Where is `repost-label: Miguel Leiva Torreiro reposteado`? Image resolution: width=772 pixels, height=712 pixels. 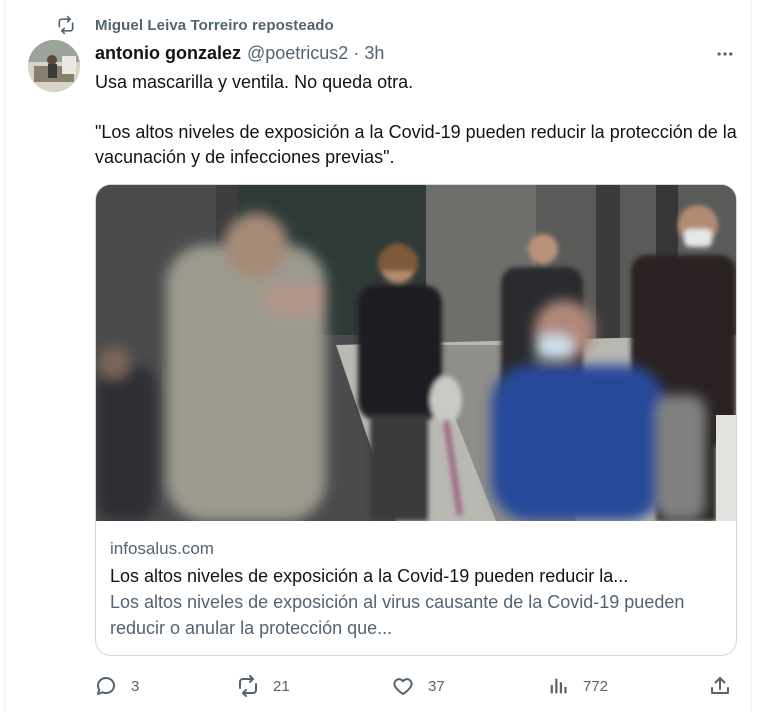 repost-label: Miguel Leiva Torreiro reposteado is located at coordinates (214, 25).